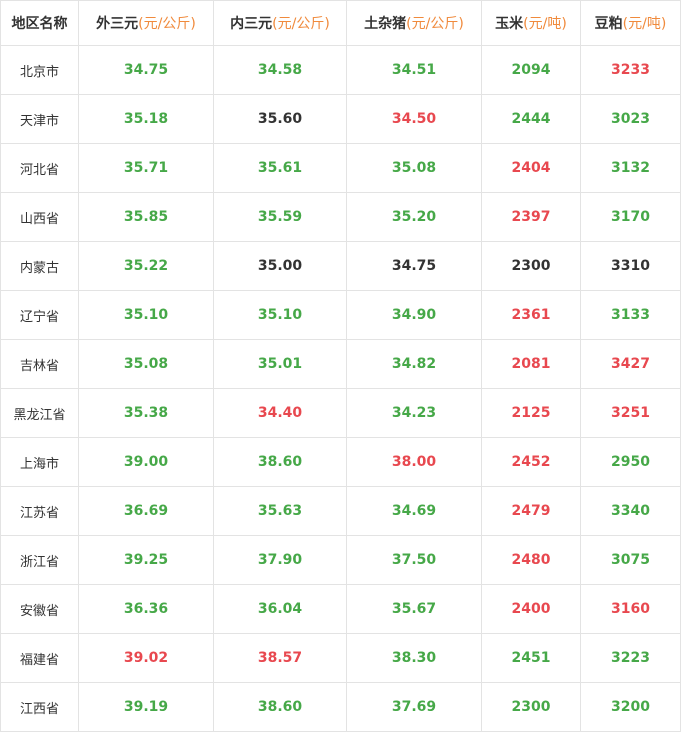 The width and height of the screenshot is (681, 733). What do you see at coordinates (146, 609) in the screenshot?
I see `price-cell: 36.36` at bounding box center [146, 609].